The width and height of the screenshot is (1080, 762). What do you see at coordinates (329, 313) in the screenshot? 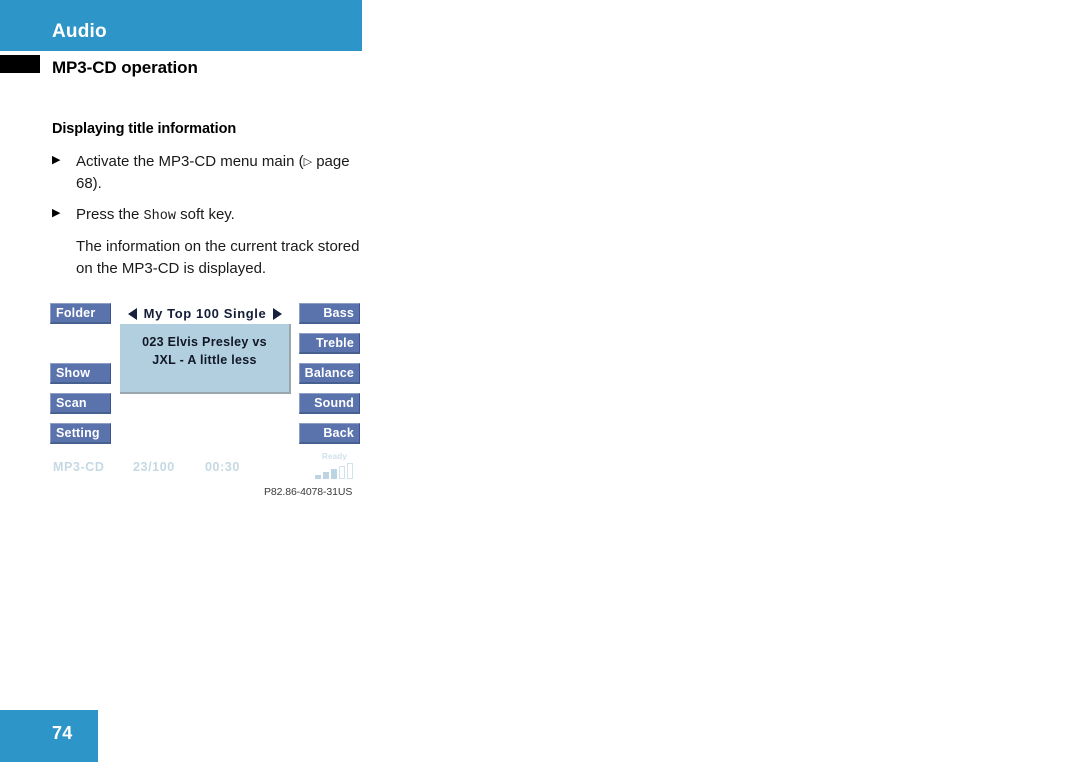
I see `softkey-bass: Bass` at bounding box center [329, 313].